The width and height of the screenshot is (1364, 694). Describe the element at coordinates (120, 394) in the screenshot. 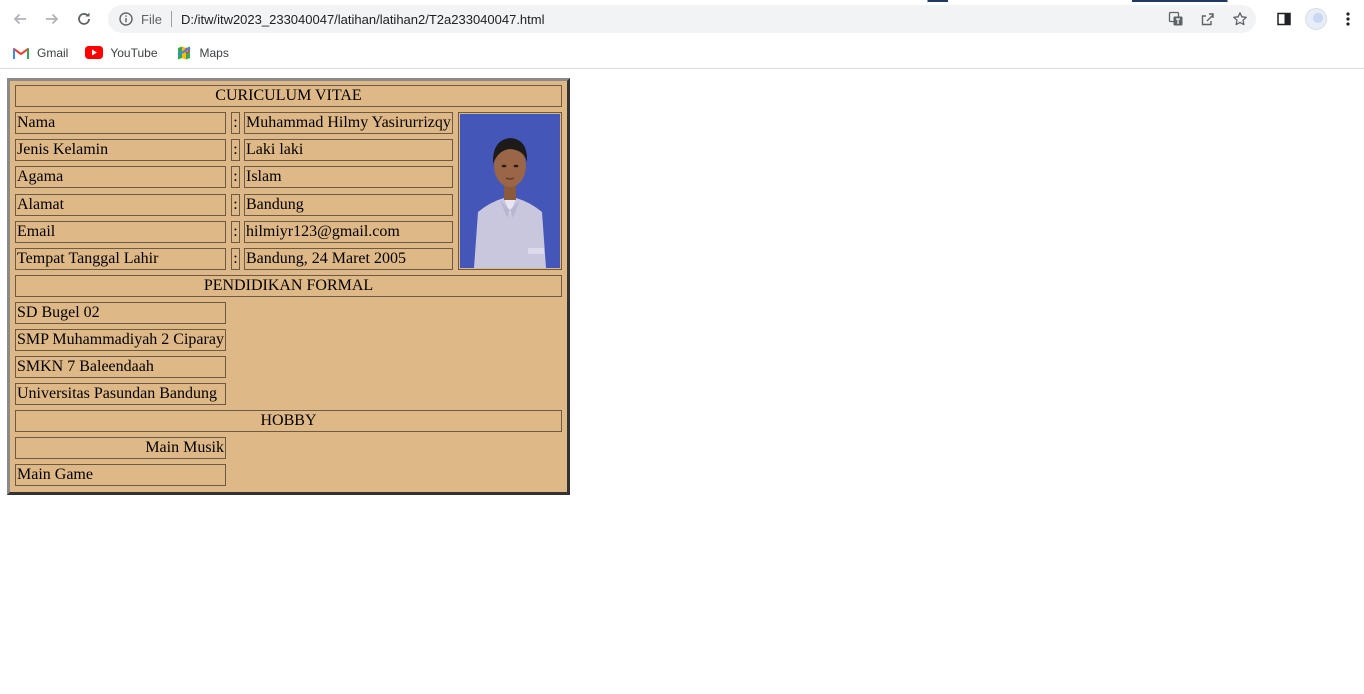

I see `education-item: Universitas Pasundan Bandung` at that location.